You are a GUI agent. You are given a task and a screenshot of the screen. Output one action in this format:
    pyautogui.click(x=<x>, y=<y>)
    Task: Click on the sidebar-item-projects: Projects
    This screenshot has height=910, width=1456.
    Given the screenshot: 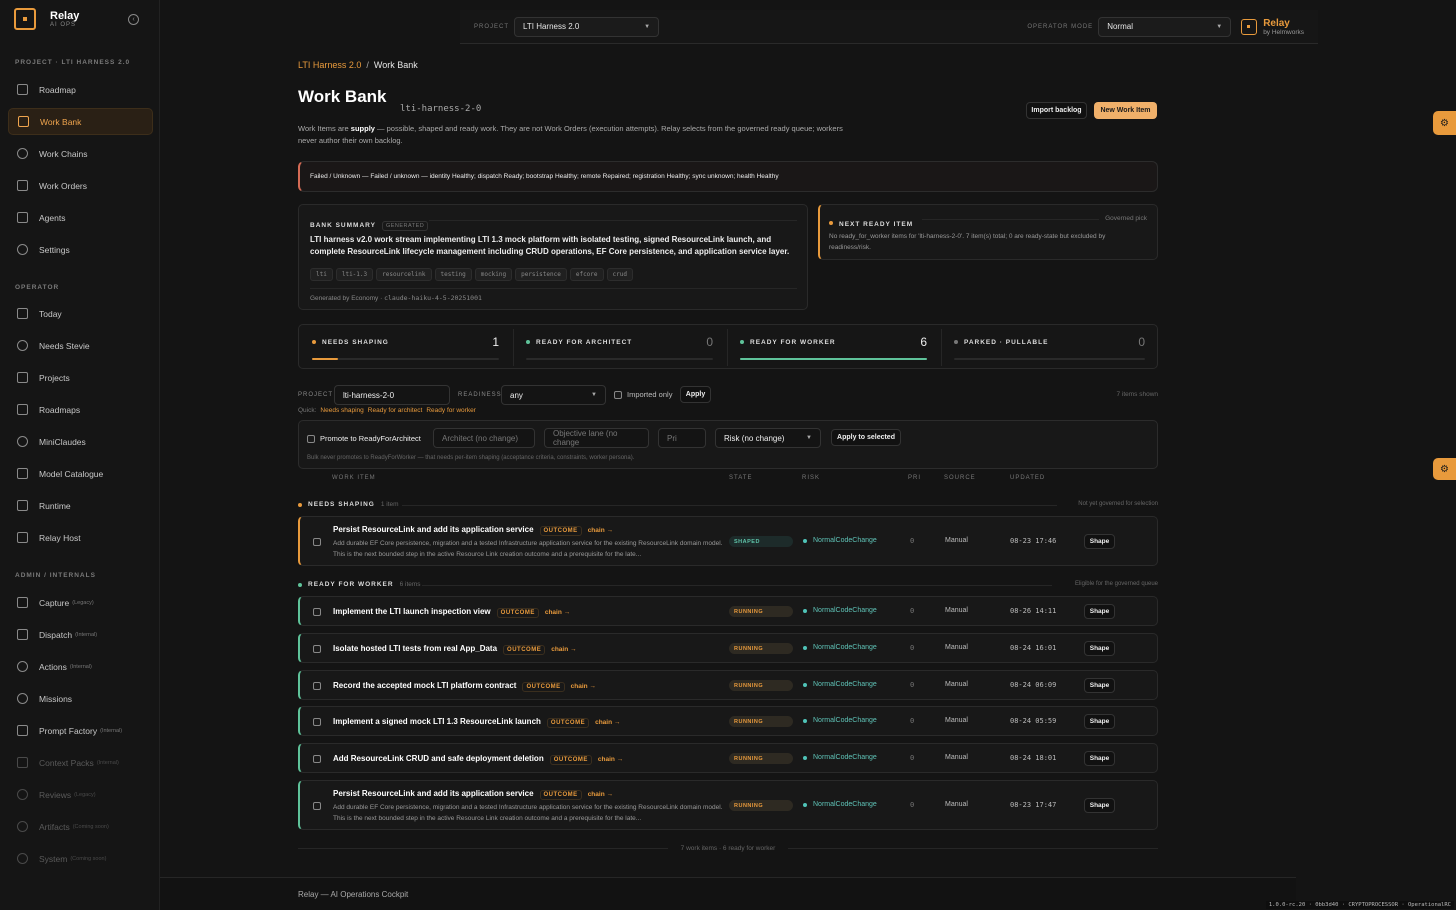 What is the action you would take?
    pyautogui.click(x=80, y=377)
    